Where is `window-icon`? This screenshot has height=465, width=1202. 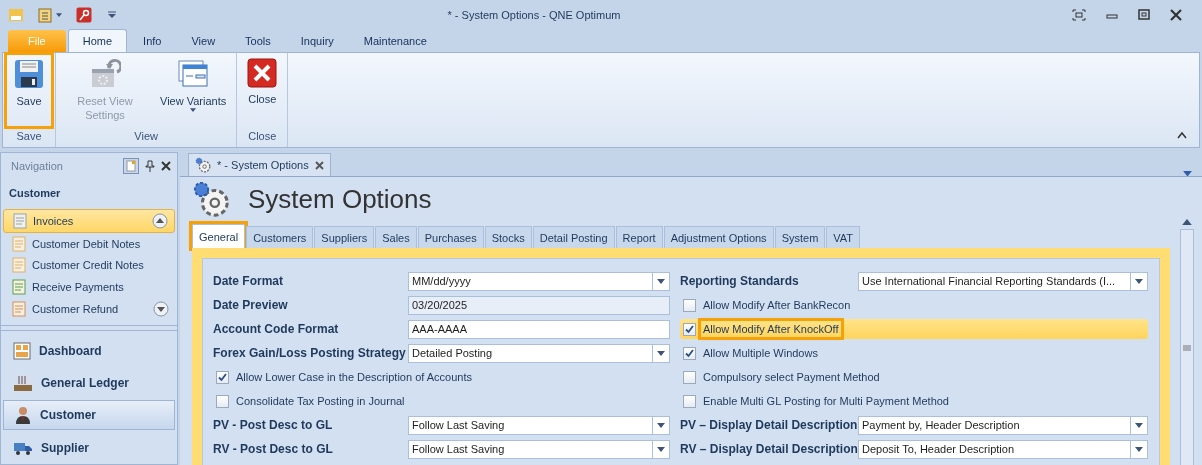 window-icon is located at coordinates (193, 74).